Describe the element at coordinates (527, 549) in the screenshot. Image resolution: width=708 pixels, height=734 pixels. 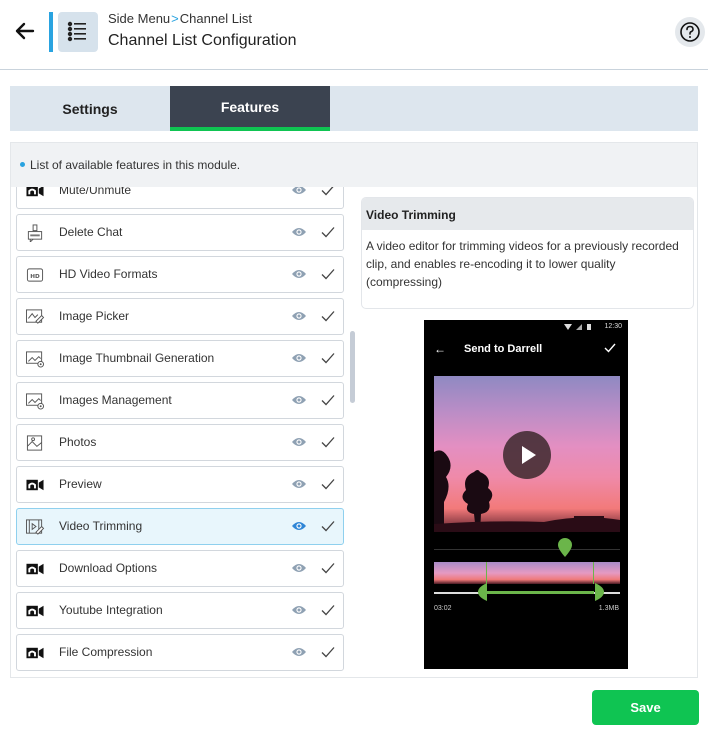
I see `seek-line` at that location.